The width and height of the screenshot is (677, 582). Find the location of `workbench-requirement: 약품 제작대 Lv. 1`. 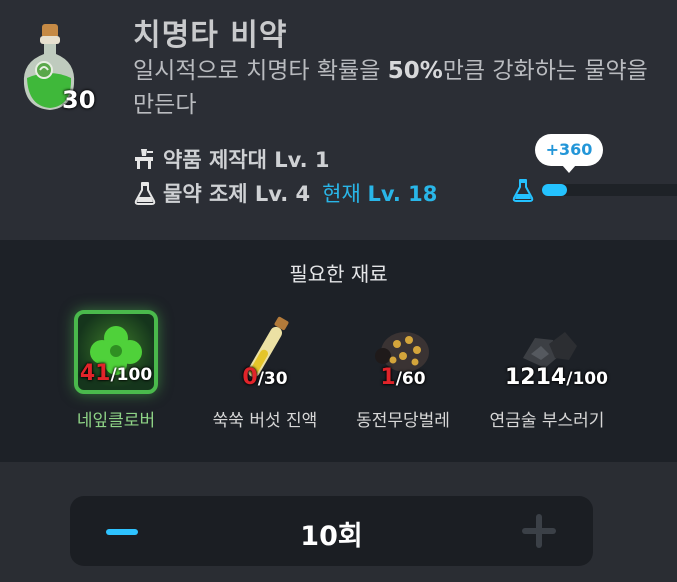

workbench-requirement: 약품 제작대 Lv. 1 is located at coordinates (231, 159).